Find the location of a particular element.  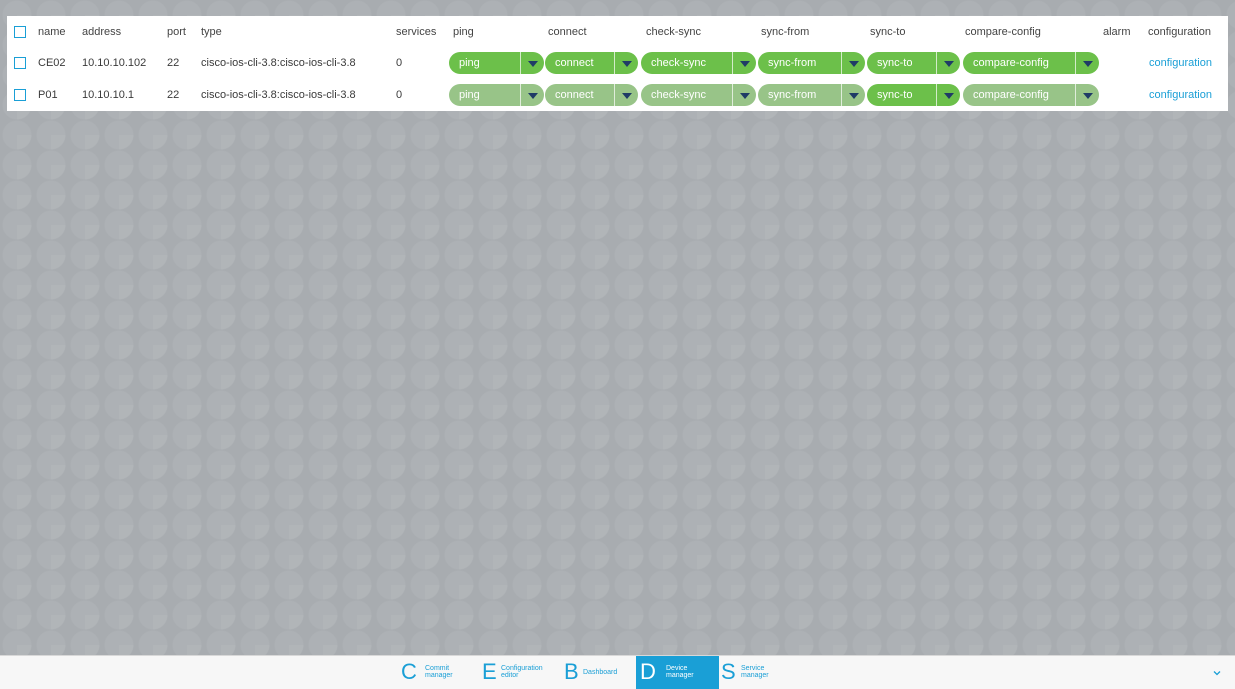

configuration-editor-label: Configuration editor is located at coordinates (531, 672).